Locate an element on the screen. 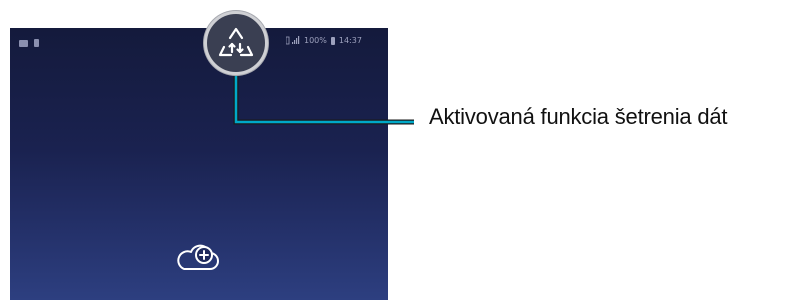 This screenshot has width=795, height=300. magnifier-circle is located at coordinates (236, 43).